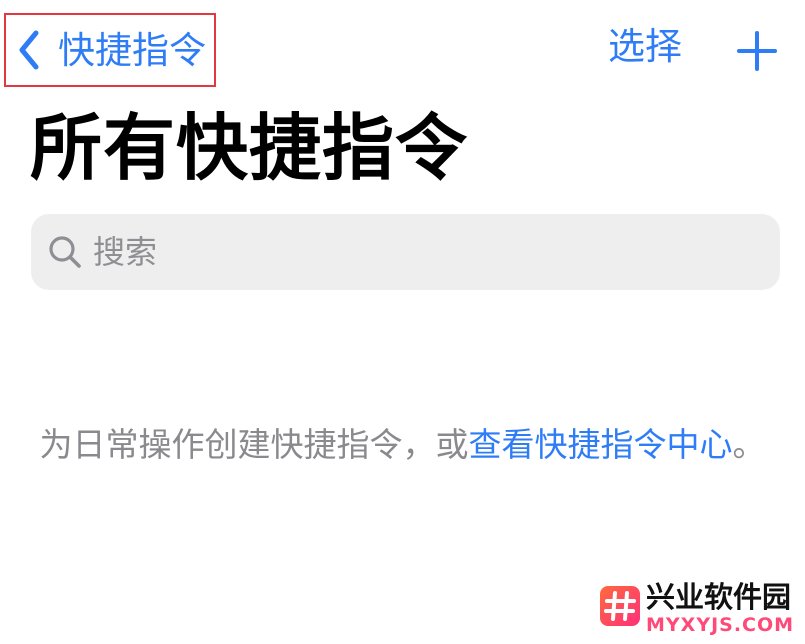 Image resolution: width=805 pixels, height=644 pixels. I want to click on plus-icon, so click(757, 51).